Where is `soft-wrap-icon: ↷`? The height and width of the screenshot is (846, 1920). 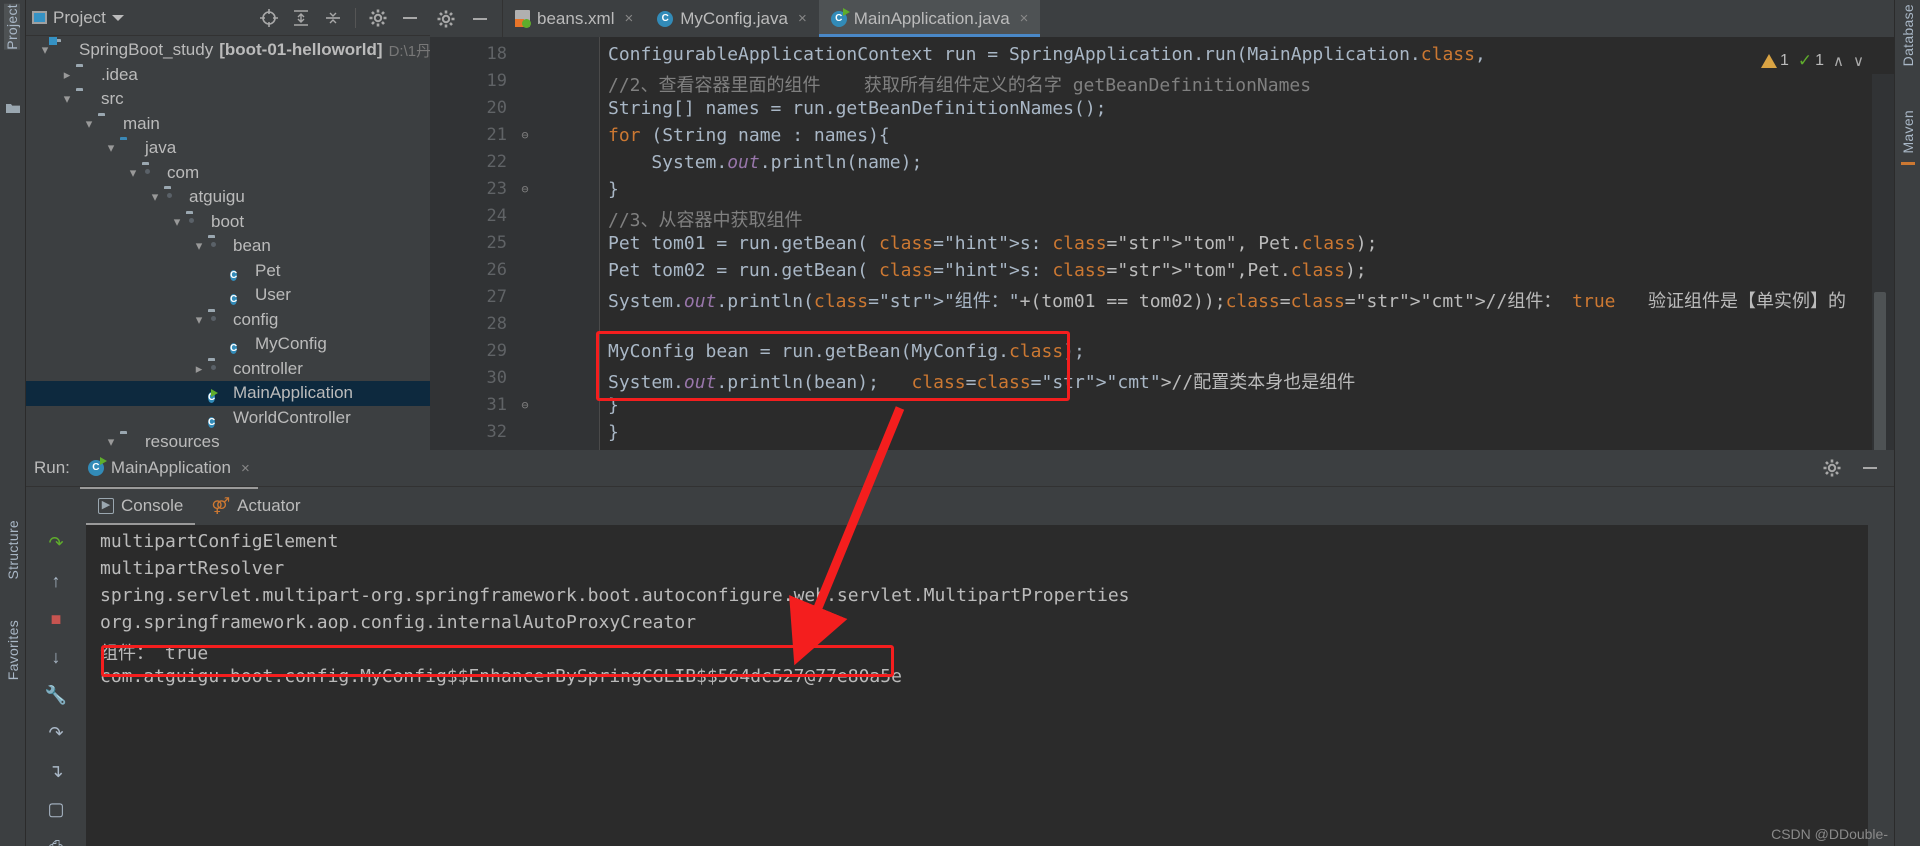
soft-wrap-icon: ↷ is located at coordinates (56, 733).